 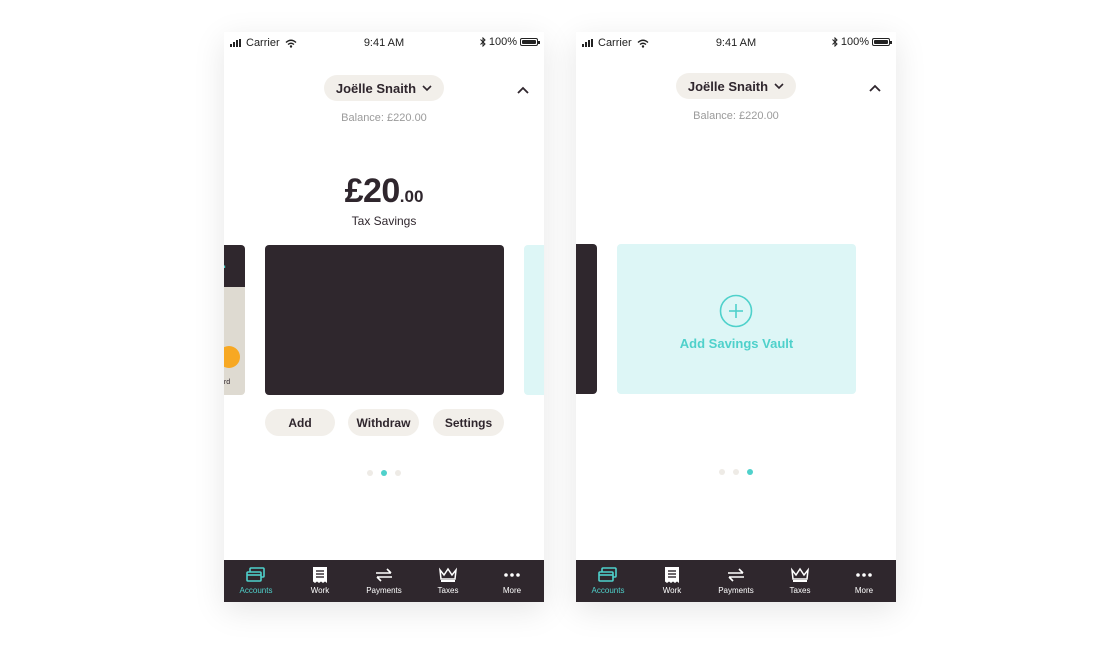 I want to click on card-logo: t., so click(x=225, y=263).